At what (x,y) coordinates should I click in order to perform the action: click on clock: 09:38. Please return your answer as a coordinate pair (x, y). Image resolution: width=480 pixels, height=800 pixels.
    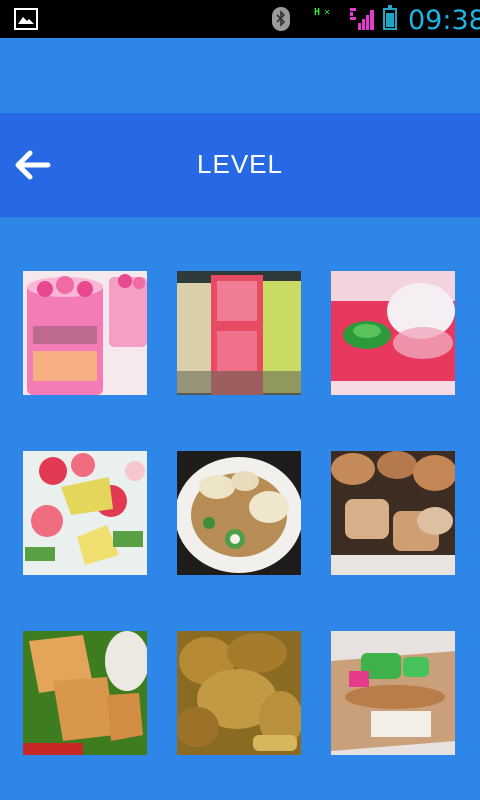
    Looking at the image, I should click on (444, 20).